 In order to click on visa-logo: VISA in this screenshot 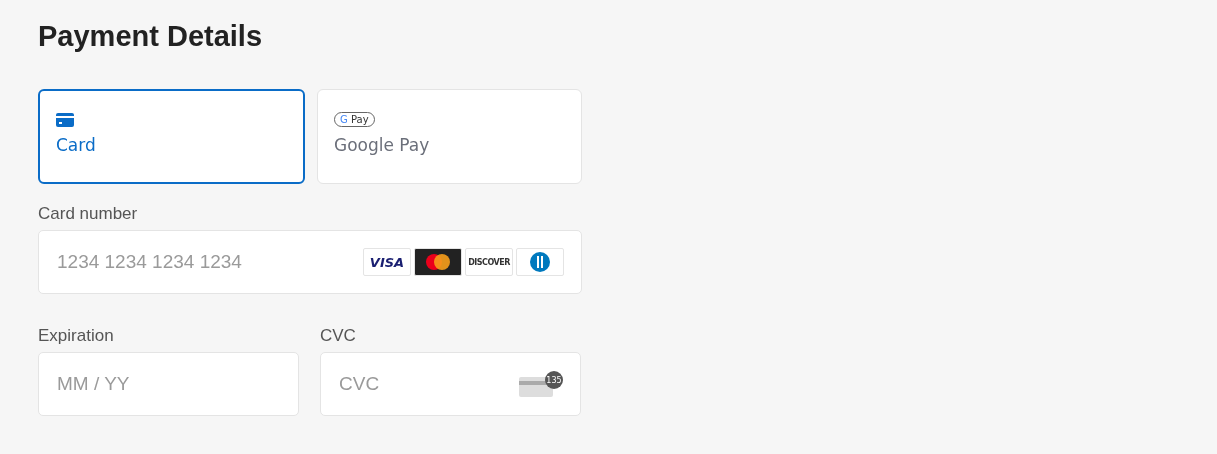, I will do `click(387, 262)`.